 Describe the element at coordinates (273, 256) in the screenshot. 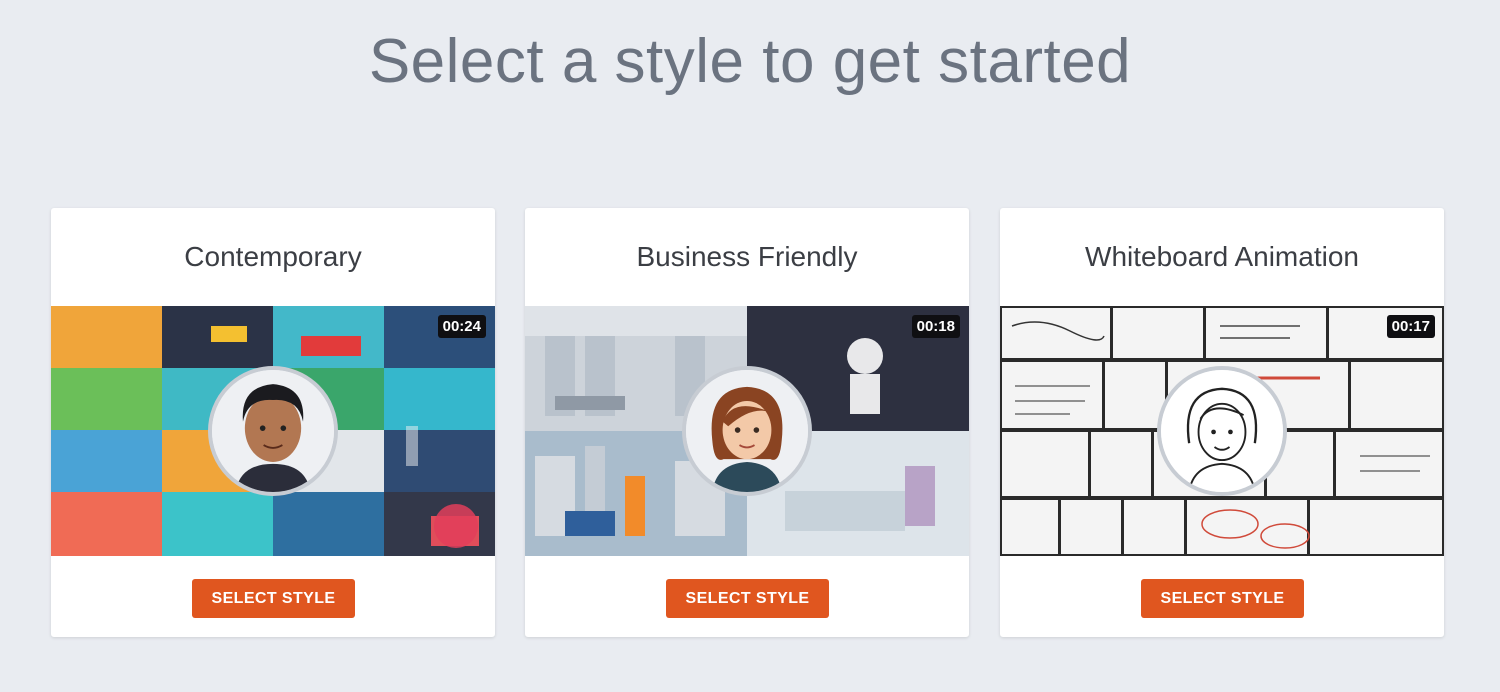

I see `style-card-title: Contemporary` at that location.